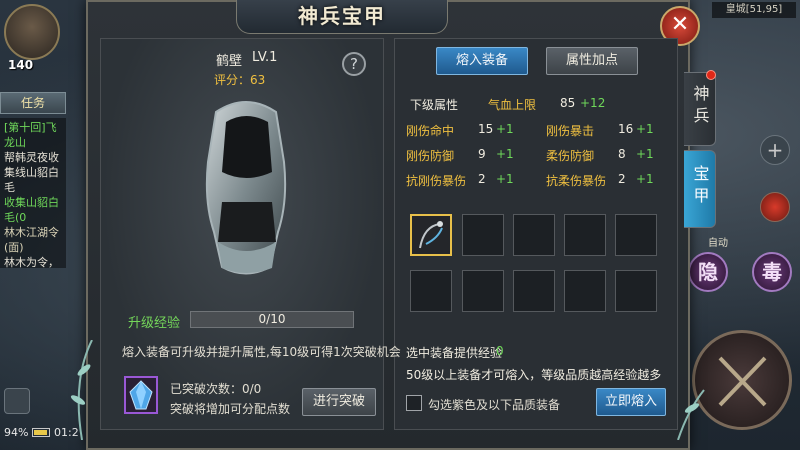 Image resolution: width=800 pixels, height=450 pixels. What do you see at coordinates (718, 241) in the screenshot?
I see `auto-label: 自动` at bounding box center [718, 241].